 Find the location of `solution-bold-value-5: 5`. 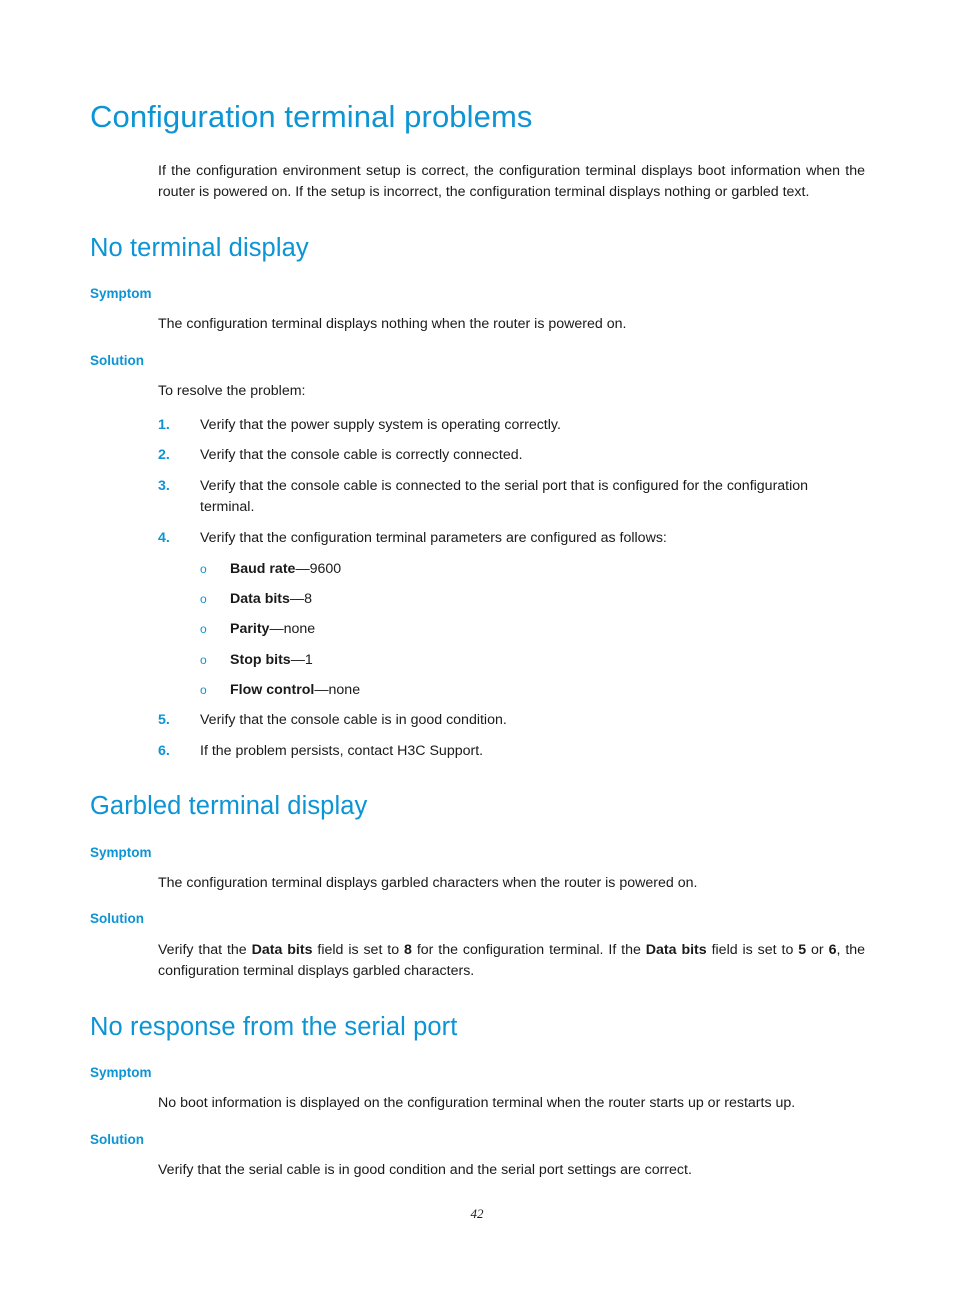

solution-bold-value-5: 5 is located at coordinates (802, 949).